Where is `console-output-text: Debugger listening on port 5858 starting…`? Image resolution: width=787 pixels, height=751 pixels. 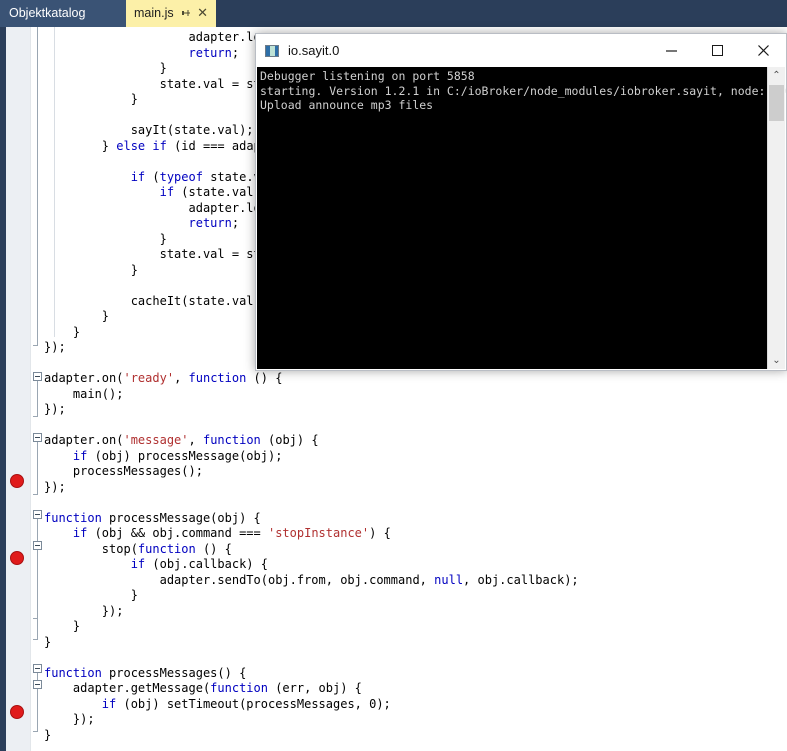 console-output-text: Debugger listening on port 5858 starting… is located at coordinates (523, 90).